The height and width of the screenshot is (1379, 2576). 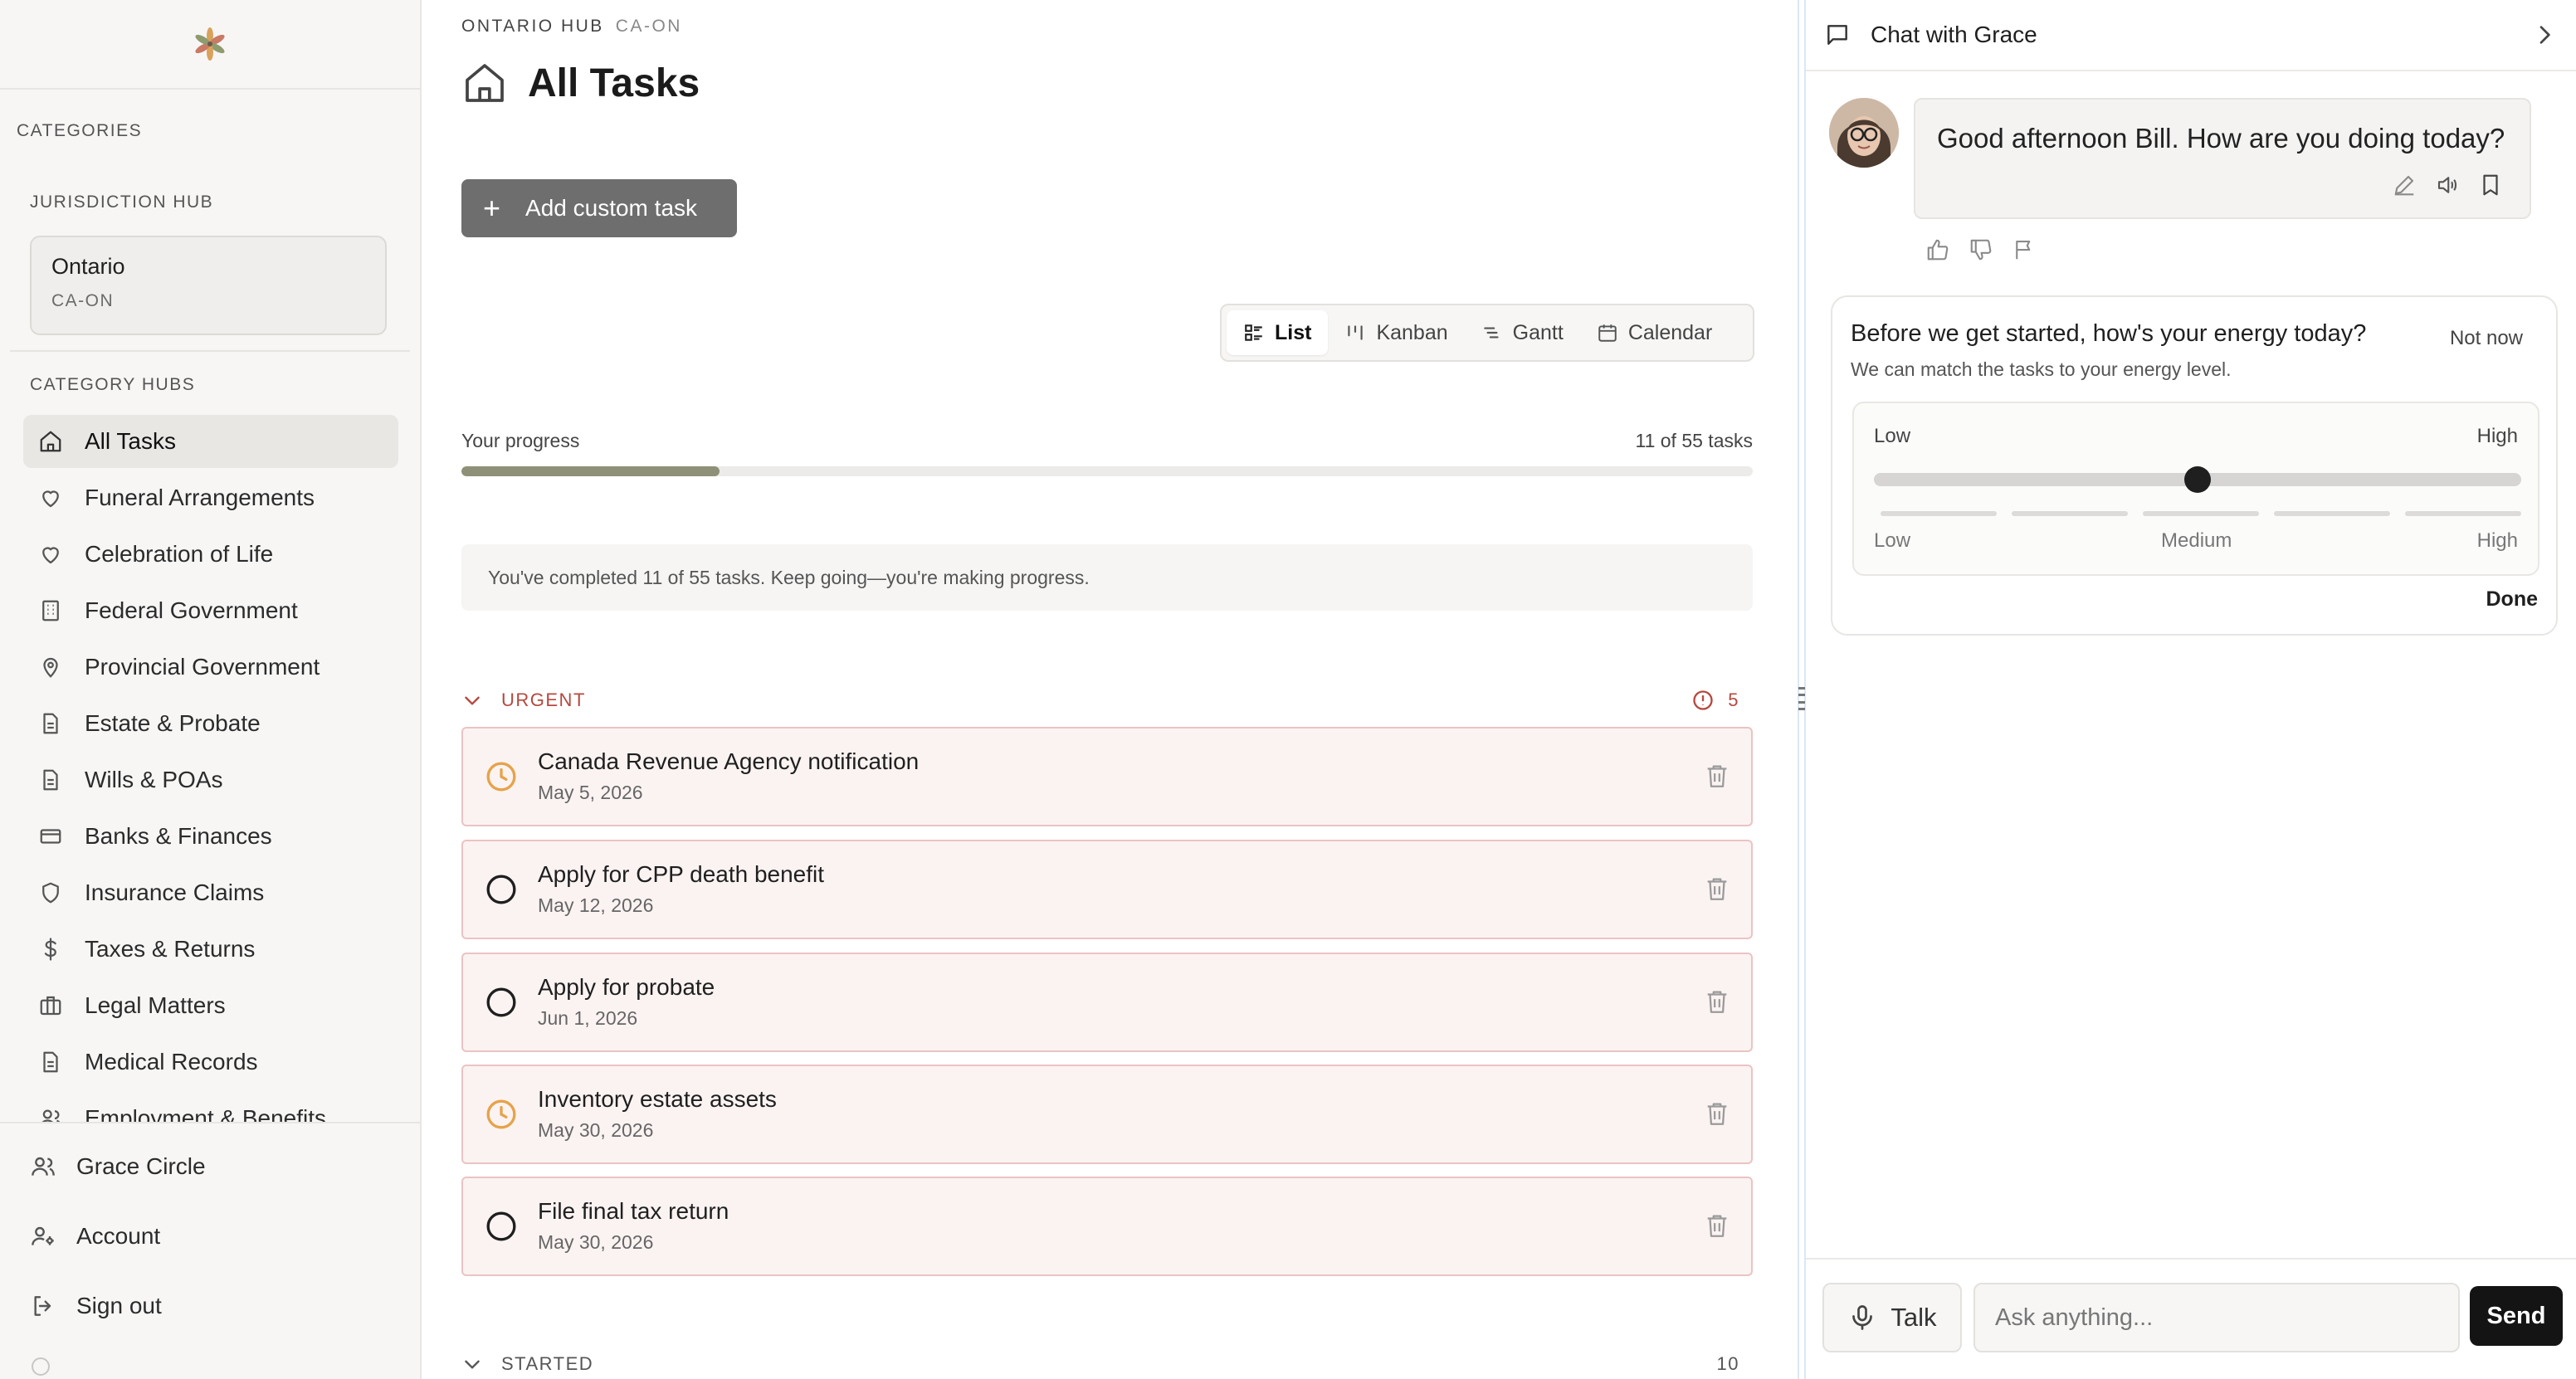 I want to click on send-button: Send, so click(x=2516, y=1316).